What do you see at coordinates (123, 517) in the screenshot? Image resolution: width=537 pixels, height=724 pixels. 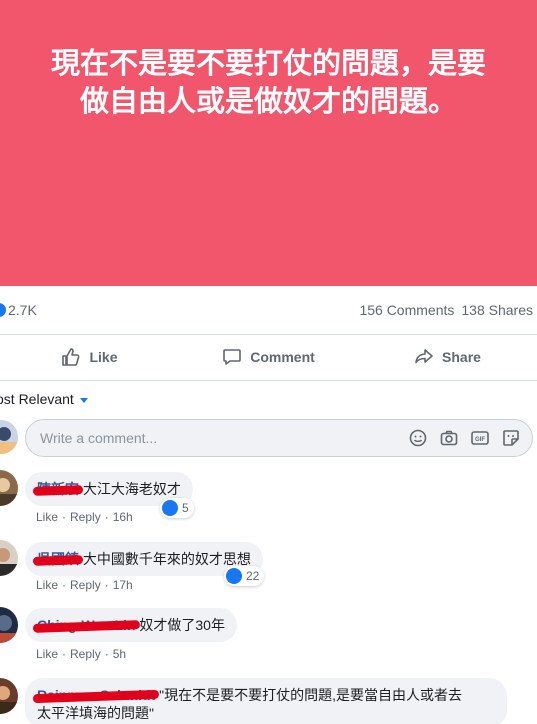 I see `comment-timestamp: 16h` at bounding box center [123, 517].